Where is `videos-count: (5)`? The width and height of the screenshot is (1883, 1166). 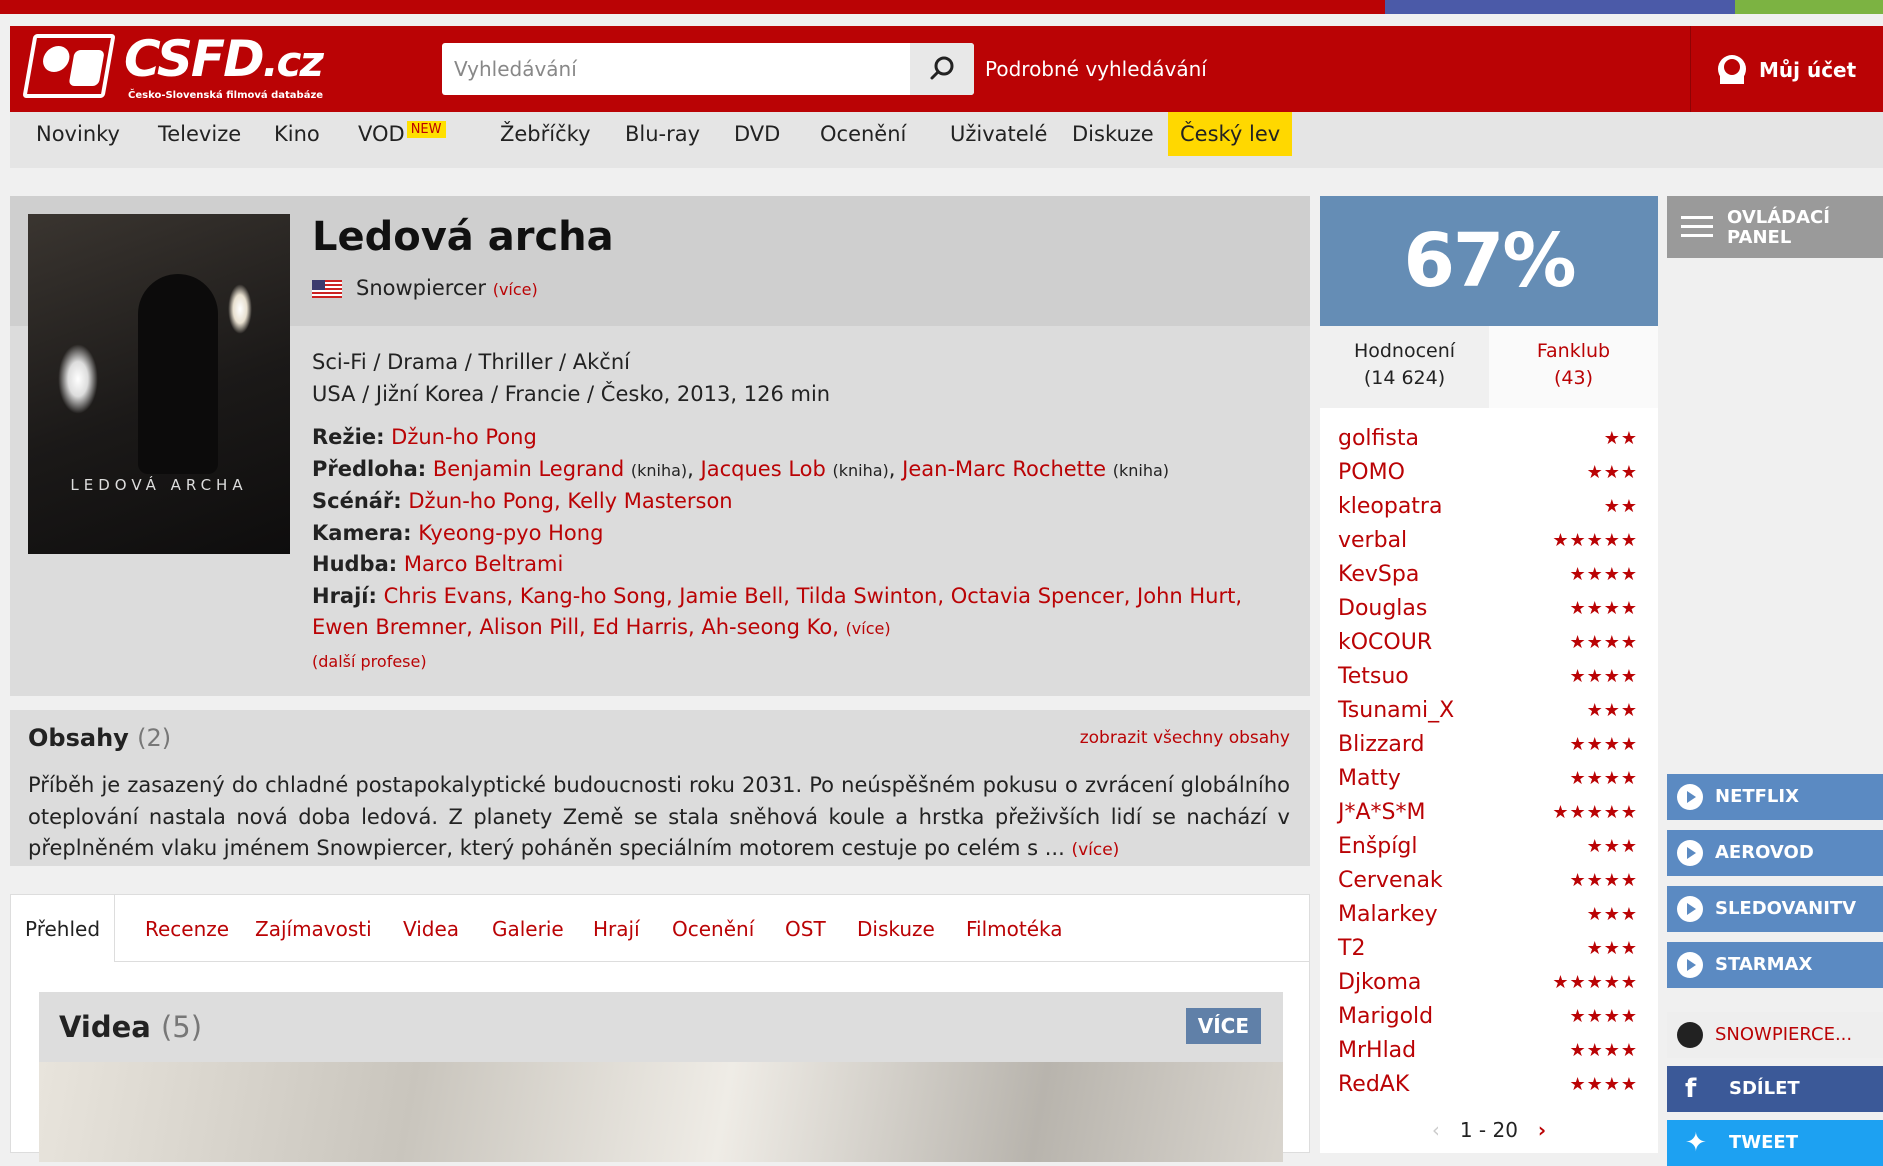
videos-count: (5) is located at coordinates (181, 1027).